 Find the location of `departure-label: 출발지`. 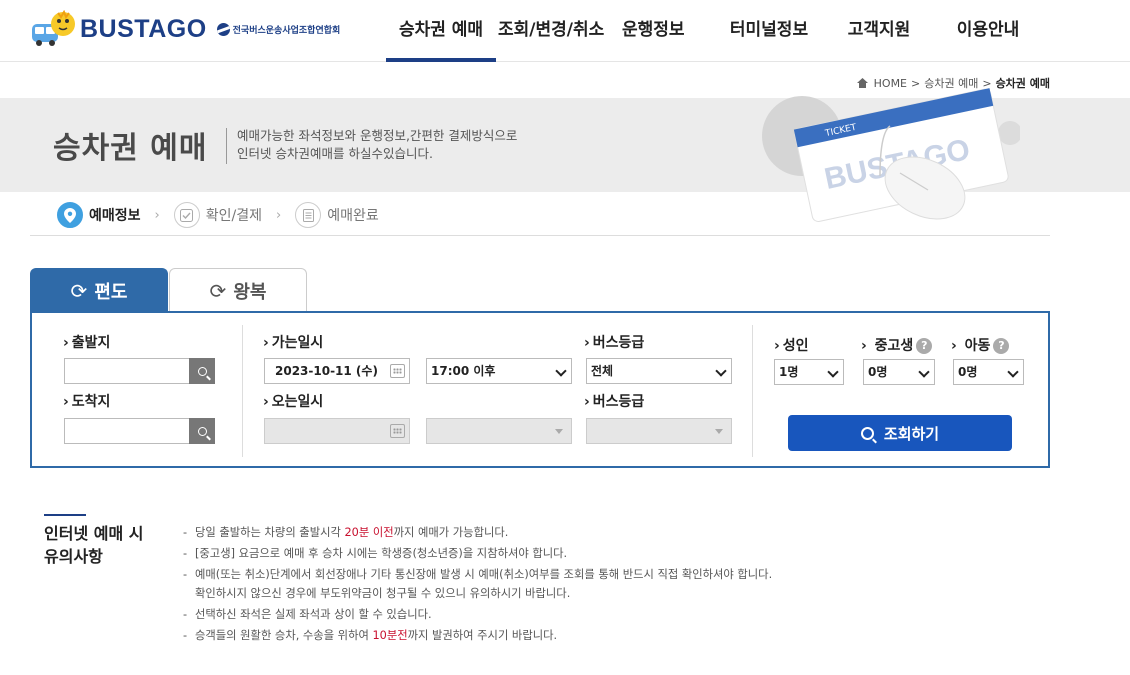

departure-label: 출발지 is located at coordinates (87, 342).